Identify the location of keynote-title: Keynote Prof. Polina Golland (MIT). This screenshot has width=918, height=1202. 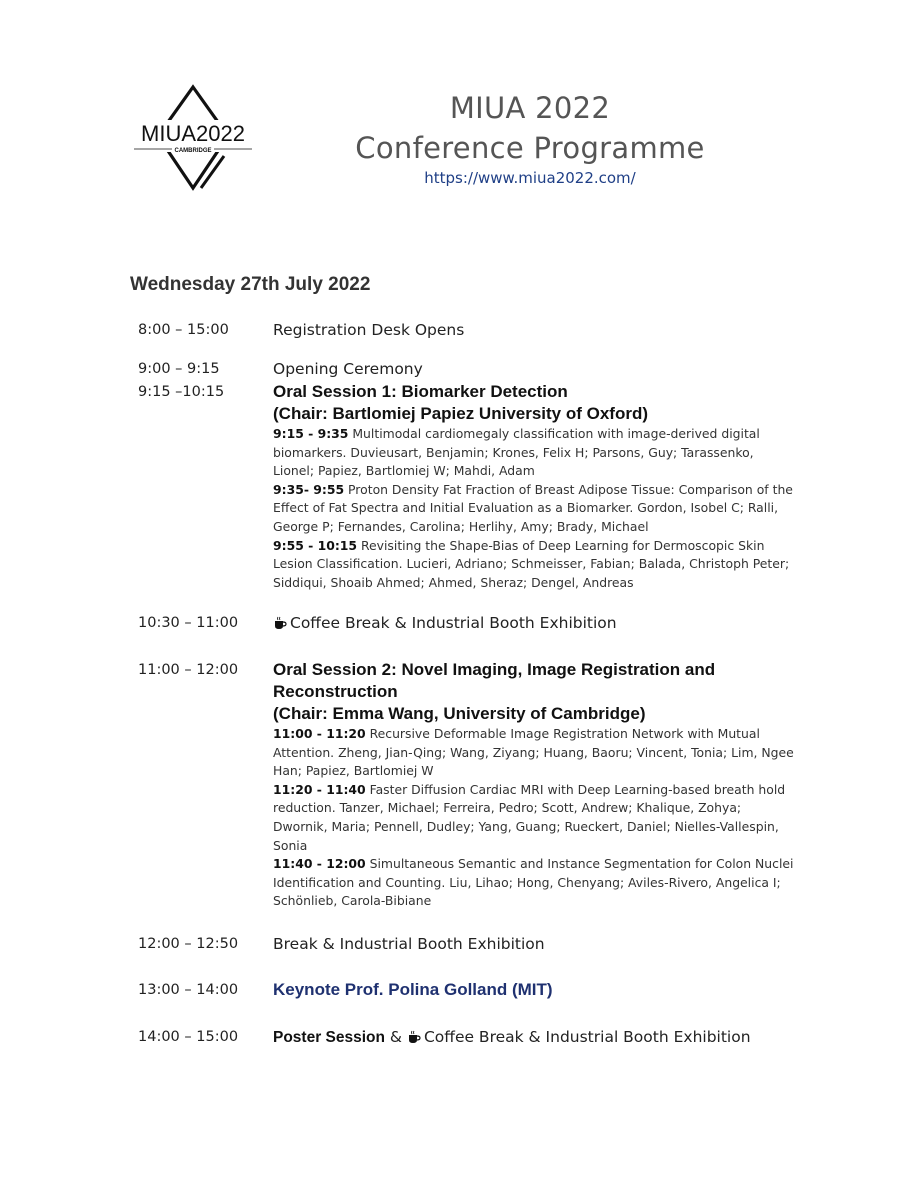
(413, 989).